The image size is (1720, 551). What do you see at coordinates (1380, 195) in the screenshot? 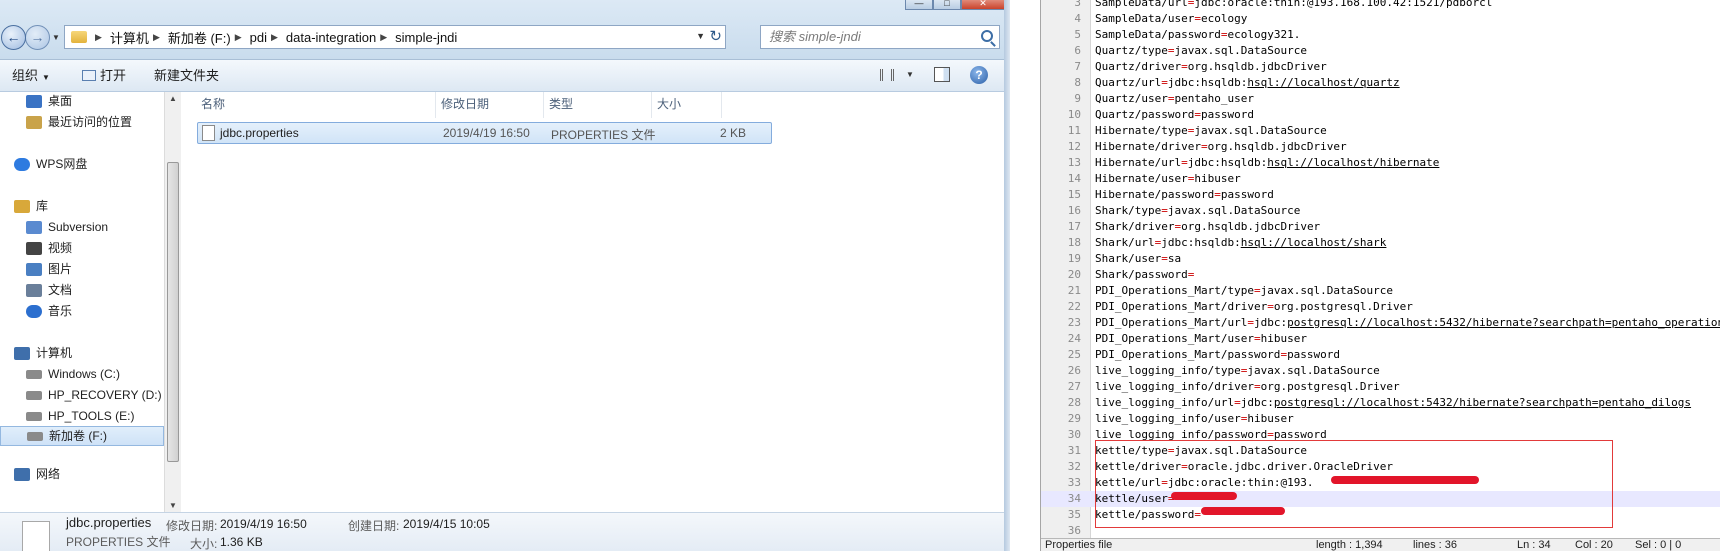
I see `code-line: 15 Hibernate/password=password` at bounding box center [1380, 195].